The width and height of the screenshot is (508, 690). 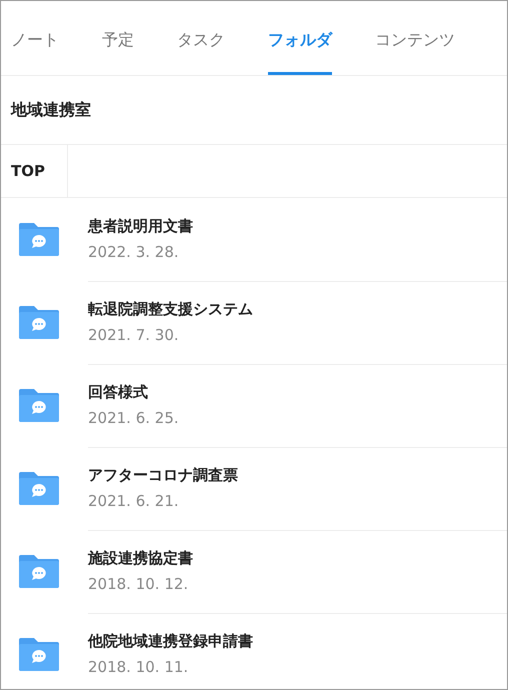 I want to click on tab: コンテンツ, so click(x=415, y=38).